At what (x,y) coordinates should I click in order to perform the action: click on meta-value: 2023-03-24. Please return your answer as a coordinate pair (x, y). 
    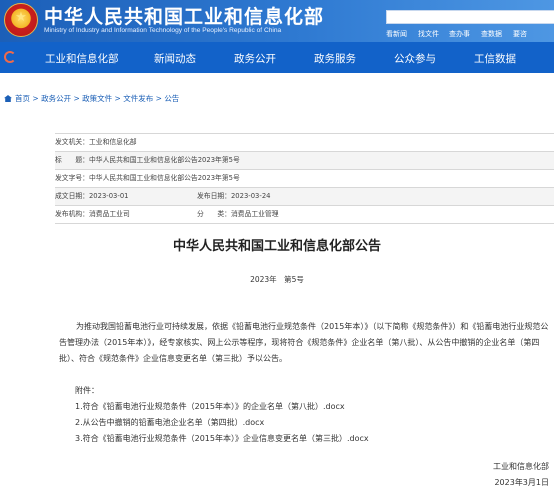
    Looking at the image, I should click on (250, 196).